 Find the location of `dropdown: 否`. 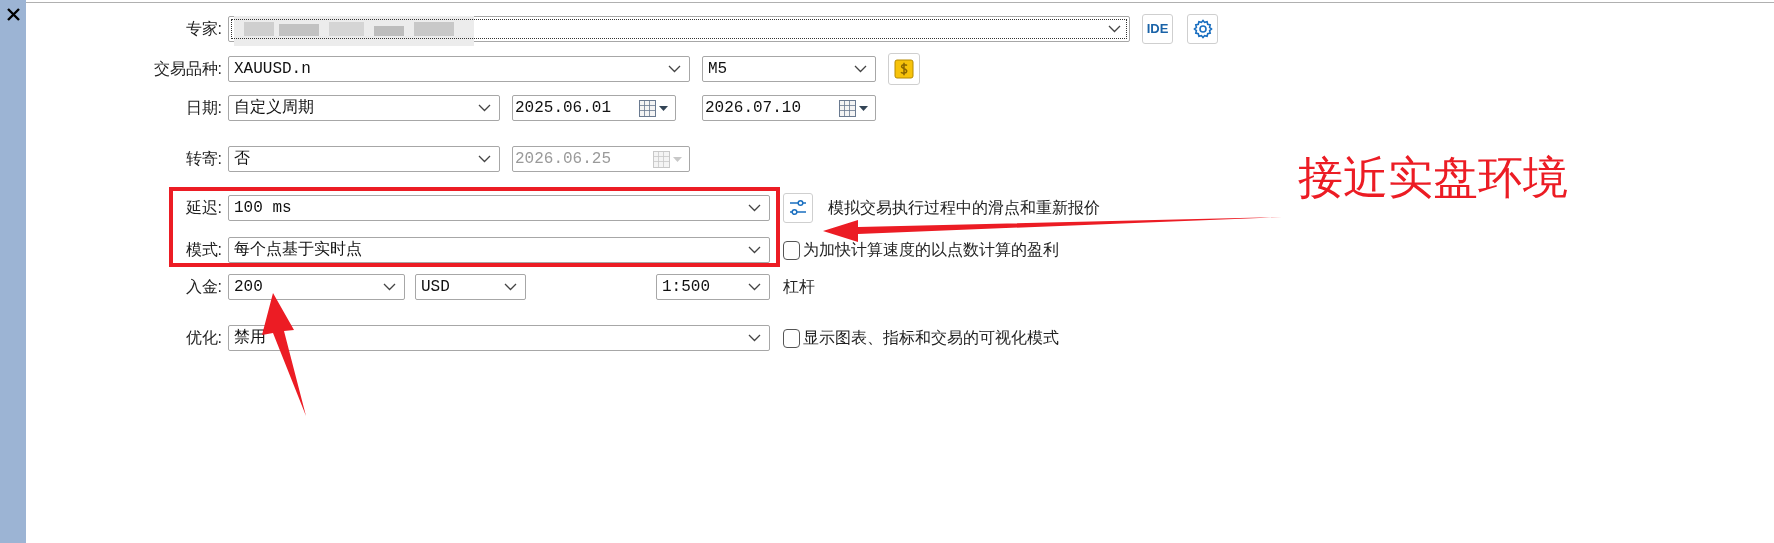

dropdown: 否 is located at coordinates (364, 159).